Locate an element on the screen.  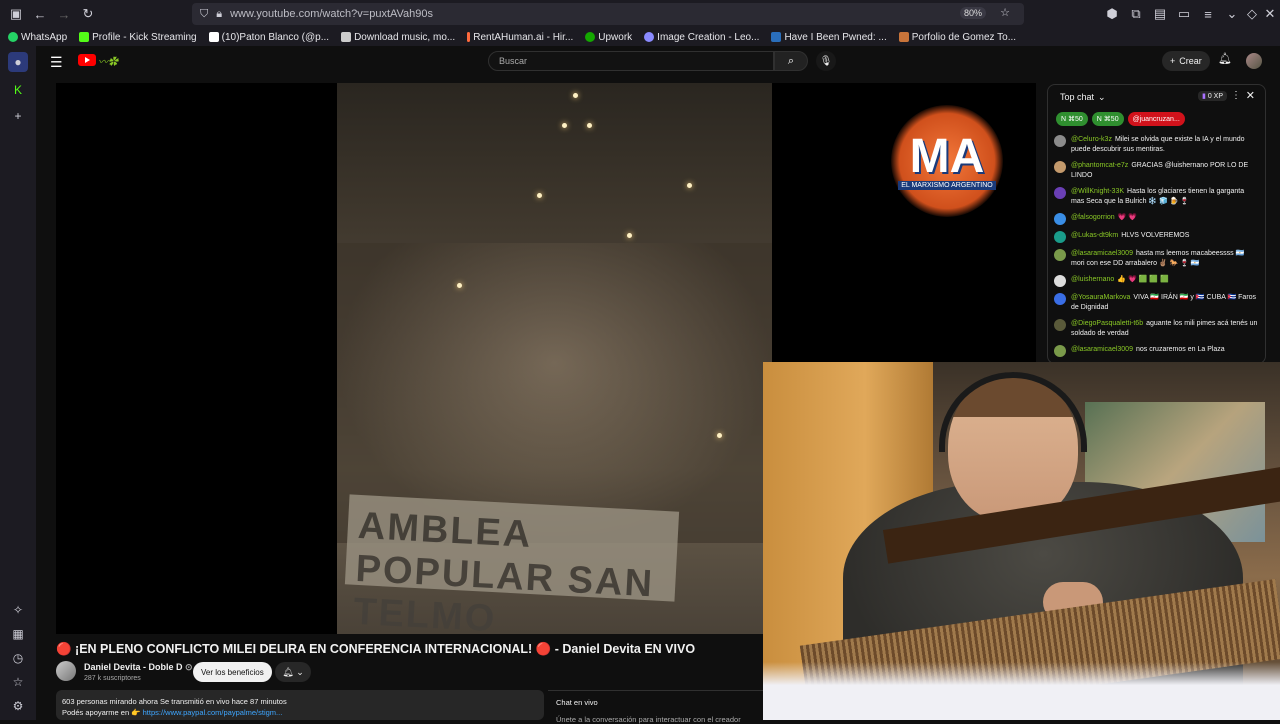
message-text: 💗 💗 is located at coordinates (1127, 217).